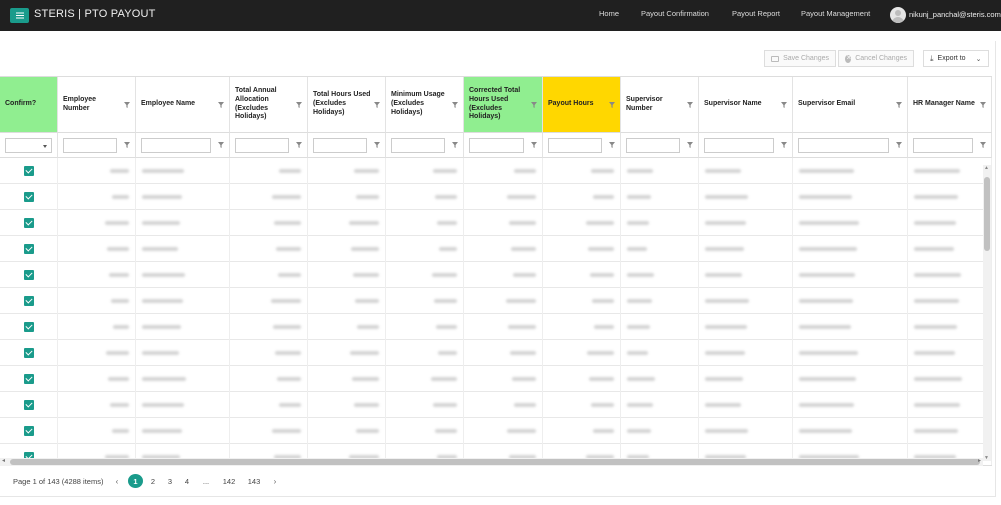  Describe the element at coordinates (153, 481) in the screenshot. I see `page-2: 2` at that location.